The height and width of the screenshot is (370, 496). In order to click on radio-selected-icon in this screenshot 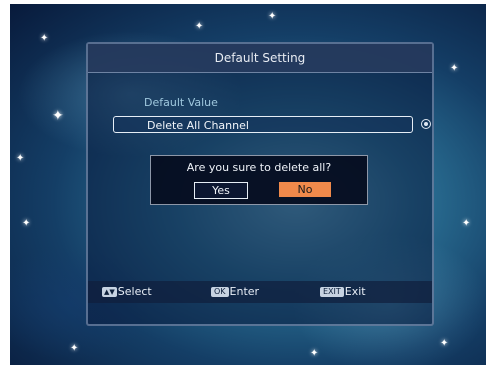, I will do `click(426, 124)`.